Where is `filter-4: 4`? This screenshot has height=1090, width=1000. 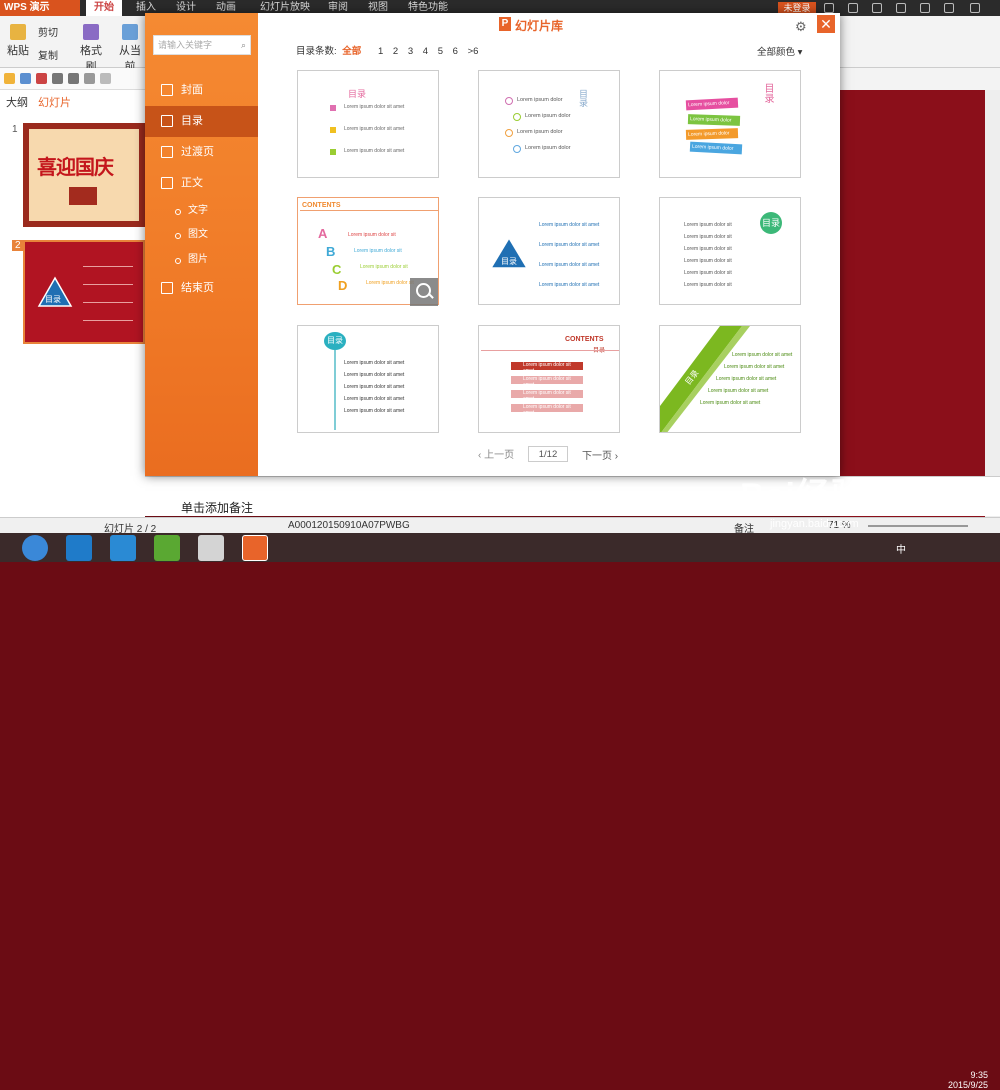 filter-4: 4 is located at coordinates (425, 51).